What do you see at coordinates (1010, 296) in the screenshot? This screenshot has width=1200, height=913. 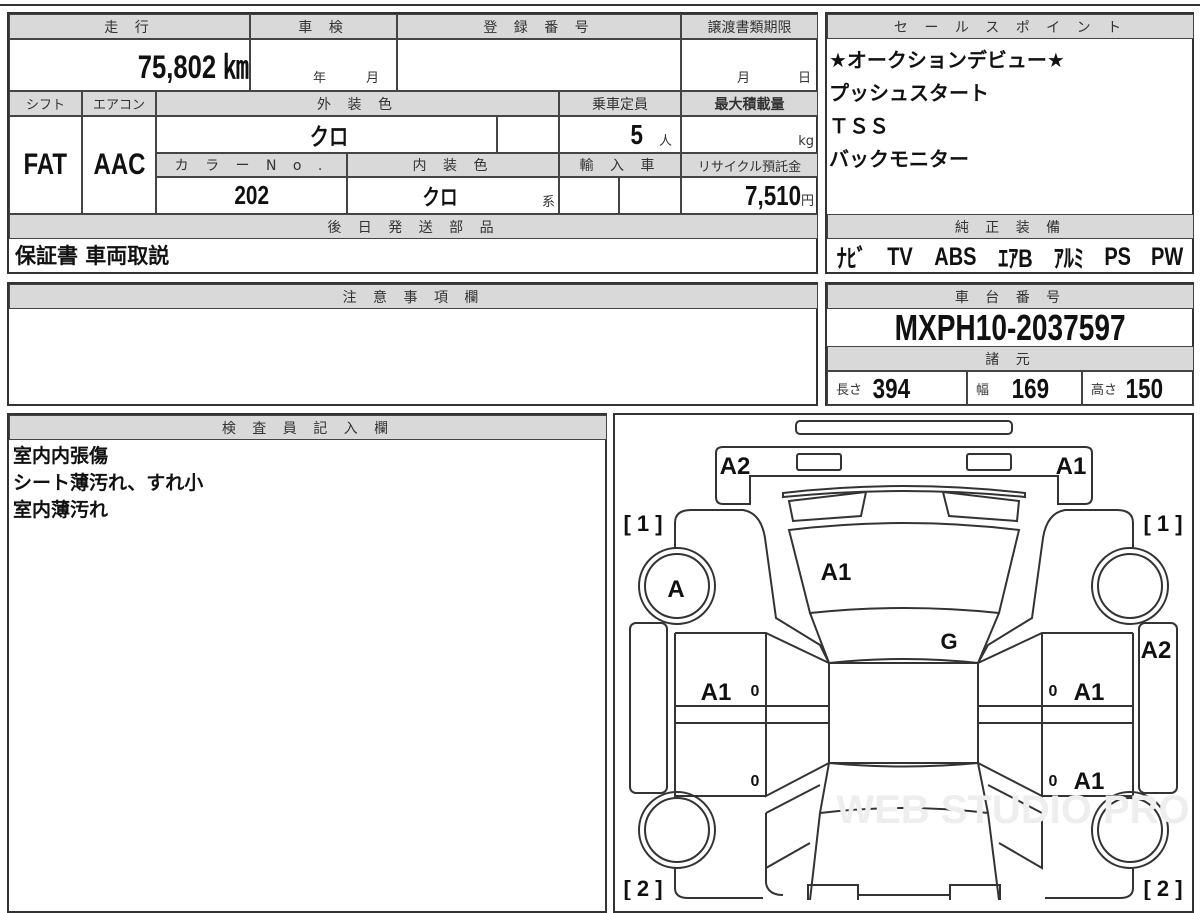 I see `chassis-header: 車 台 番 号` at bounding box center [1010, 296].